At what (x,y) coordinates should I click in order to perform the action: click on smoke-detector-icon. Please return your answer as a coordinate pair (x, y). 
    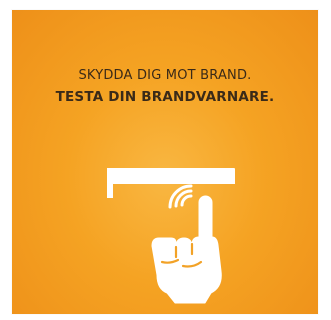
    Looking at the image, I should click on (171, 183).